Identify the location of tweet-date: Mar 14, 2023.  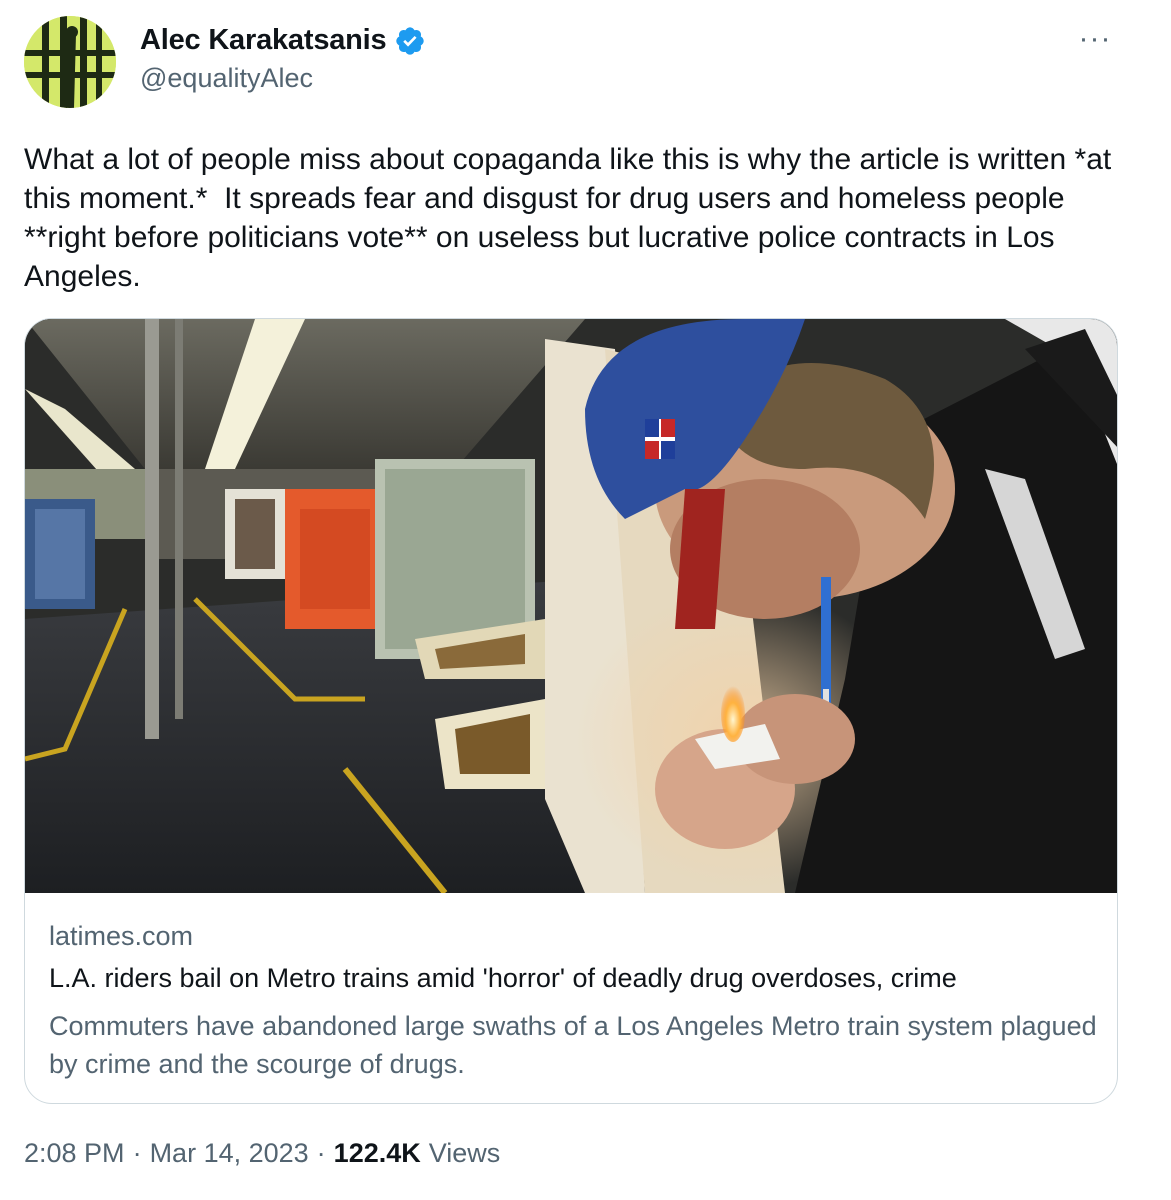
(229, 1153).